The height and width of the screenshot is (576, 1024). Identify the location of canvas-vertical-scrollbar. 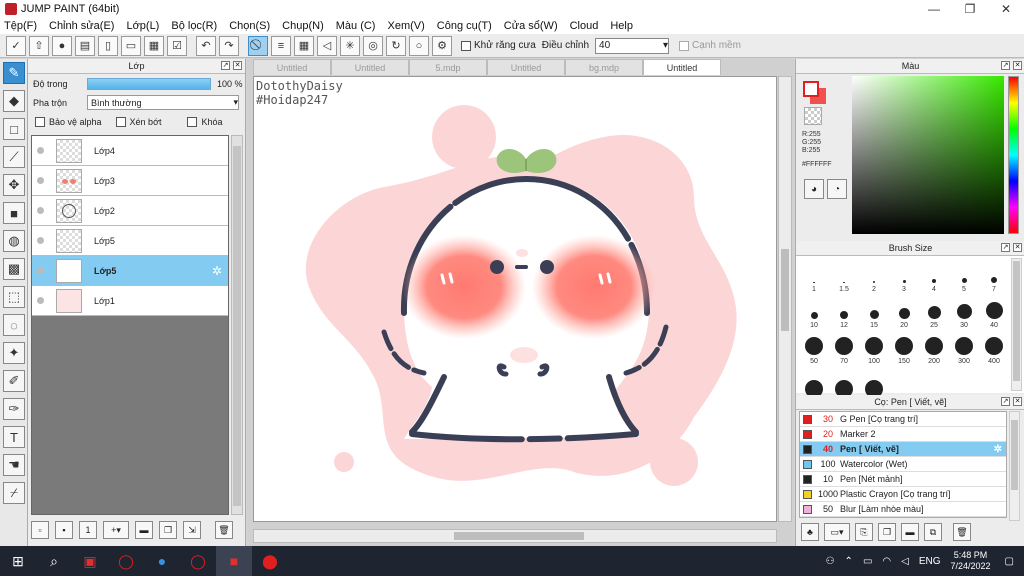
(785, 299).